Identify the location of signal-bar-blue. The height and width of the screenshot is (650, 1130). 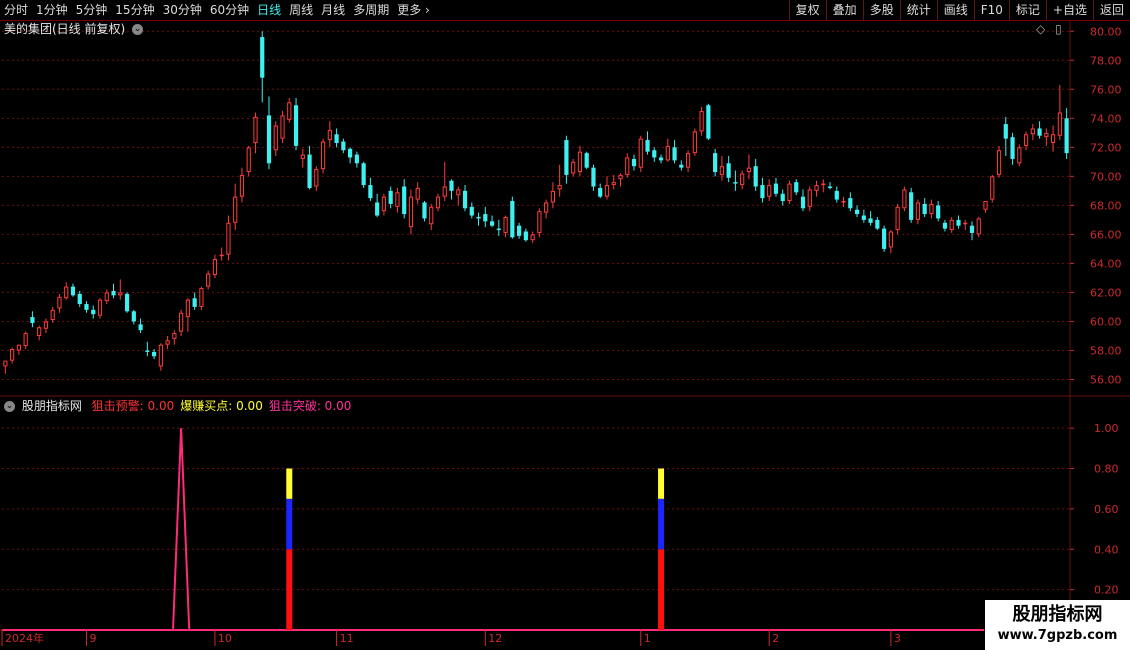
(289, 524).